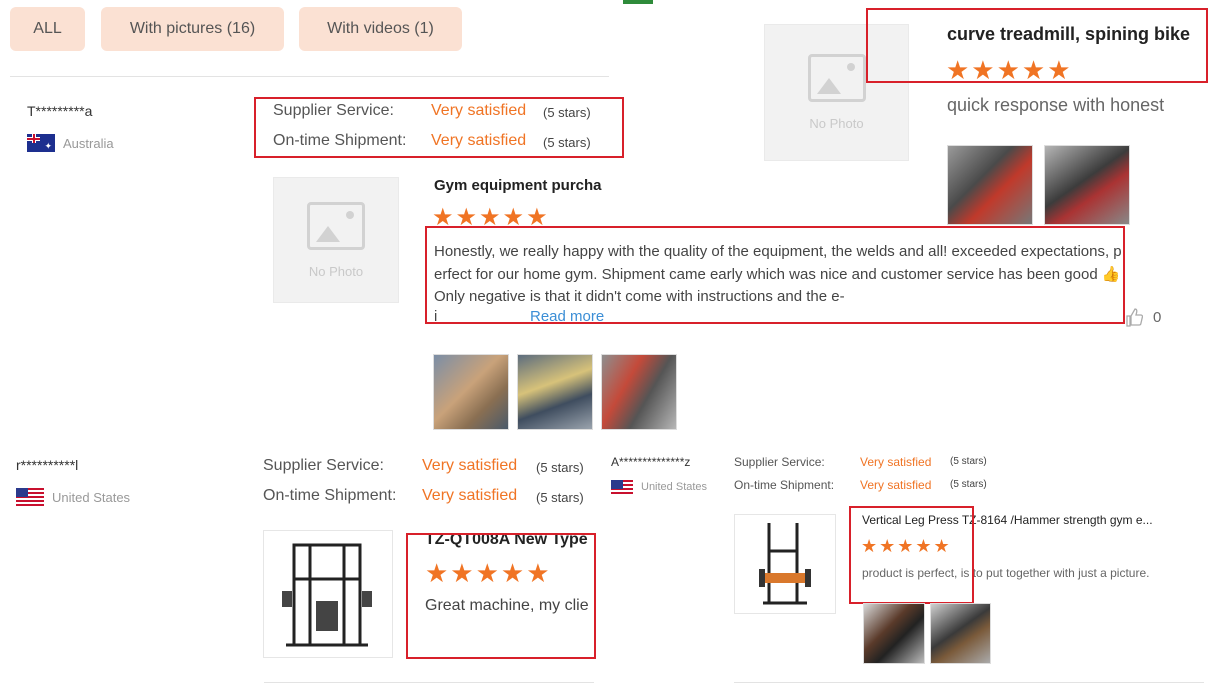 The height and width of the screenshot is (685, 1210). Describe the element at coordinates (41, 143) in the screenshot. I see `australia-flag-icon` at that location.